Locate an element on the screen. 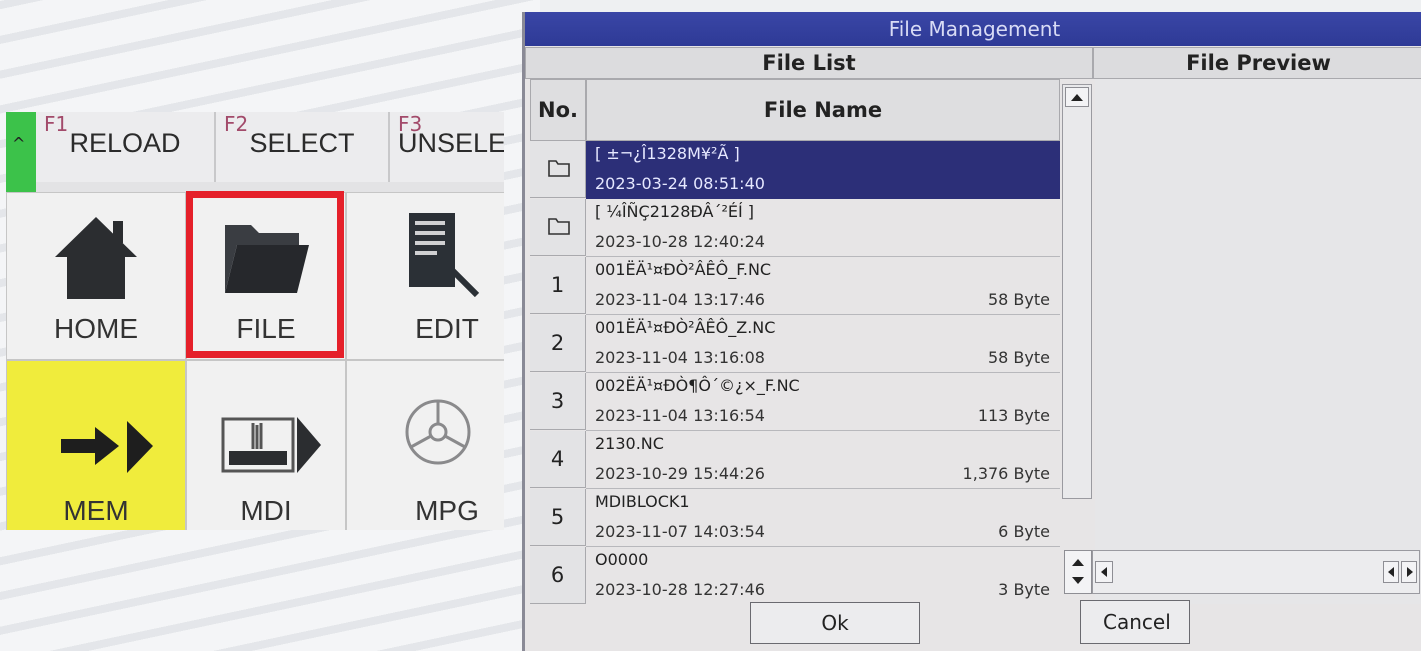  mode-tile-home: HOME is located at coordinates (96, 276).